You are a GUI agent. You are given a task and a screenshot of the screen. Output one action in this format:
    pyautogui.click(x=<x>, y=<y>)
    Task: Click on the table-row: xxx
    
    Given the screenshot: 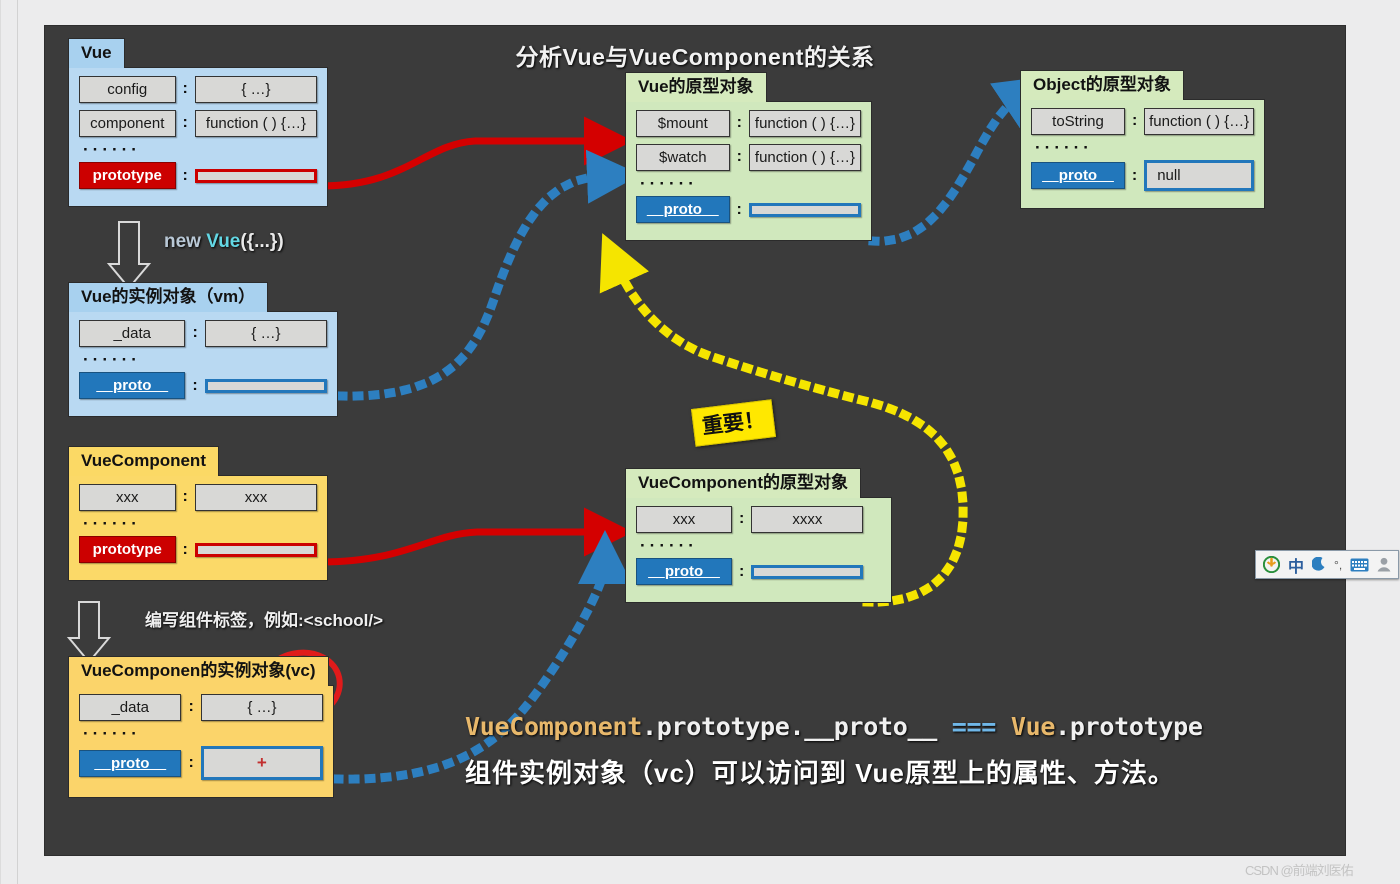 What is the action you would take?
    pyautogui.click(x=198, y=497)
    